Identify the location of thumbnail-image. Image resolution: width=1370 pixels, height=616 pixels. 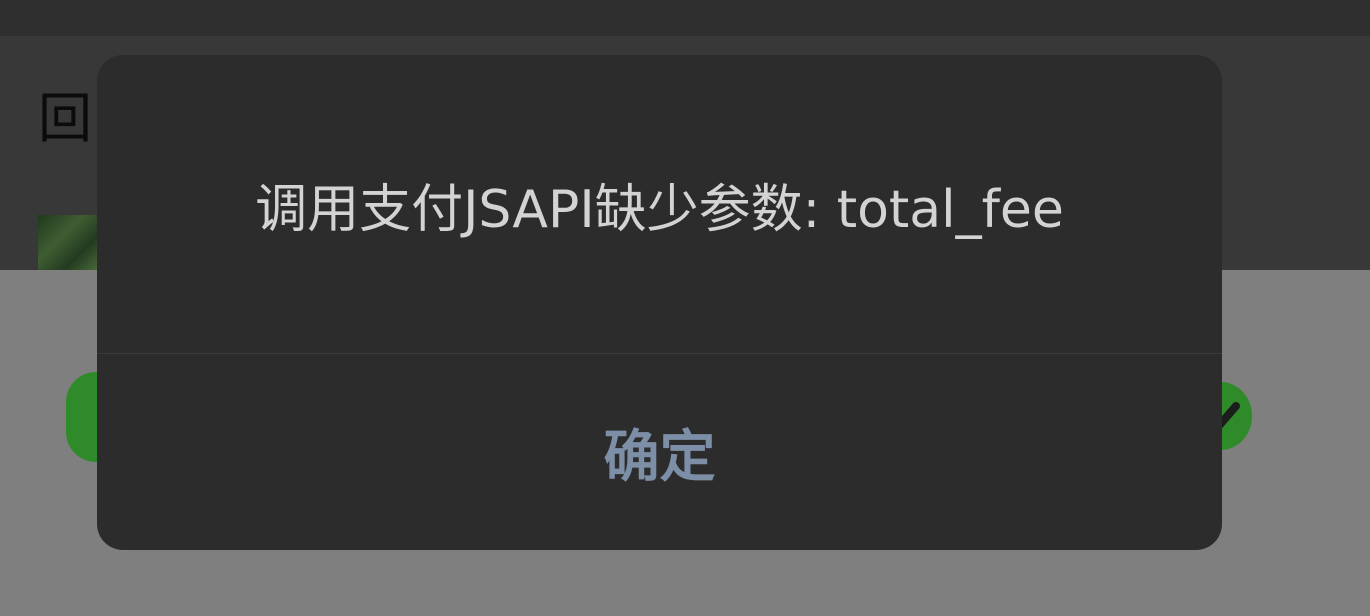
(68, 242).